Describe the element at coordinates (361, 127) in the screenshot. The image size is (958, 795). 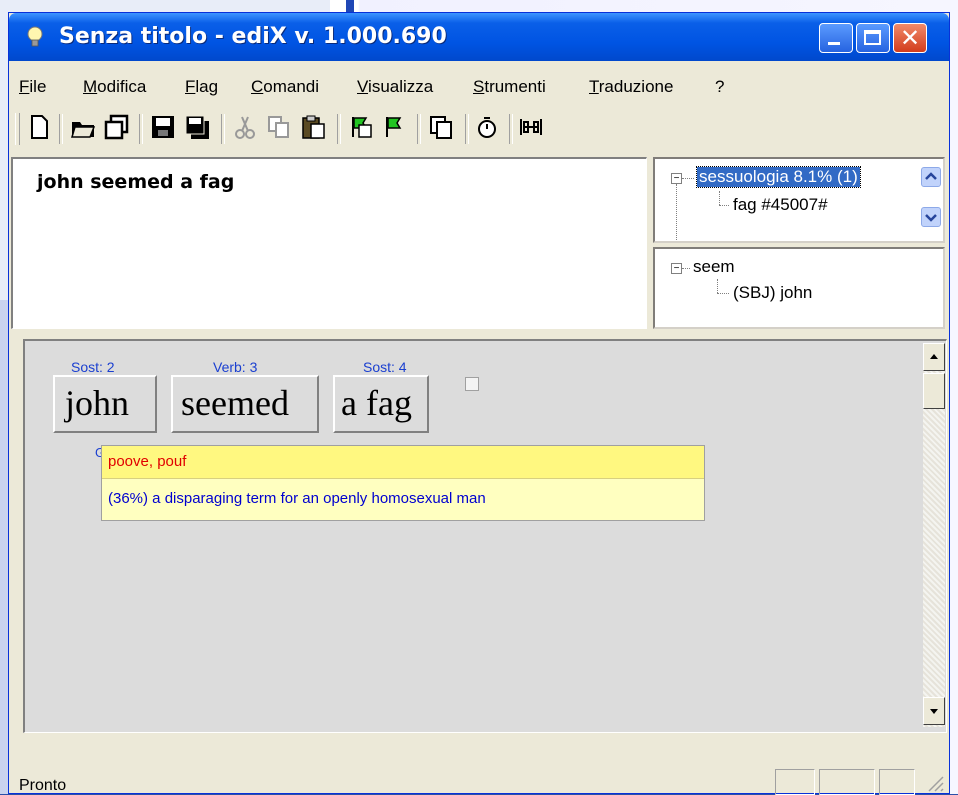
I see `flag-green-icon` at that location.